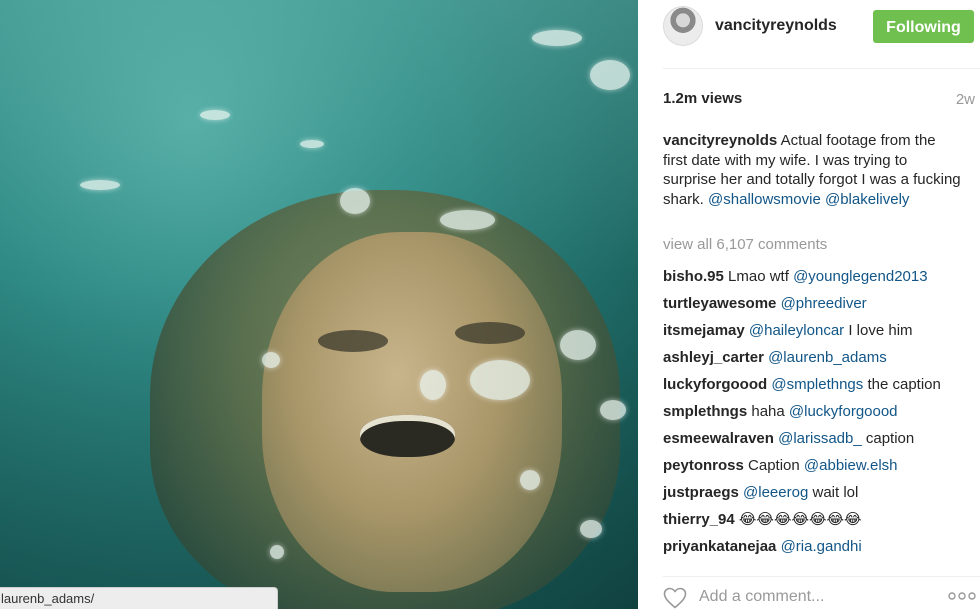 The width and height of the screenshot is (980, 610). I want to click on post-stats: 1.2m views 2w, so click(819, 101).